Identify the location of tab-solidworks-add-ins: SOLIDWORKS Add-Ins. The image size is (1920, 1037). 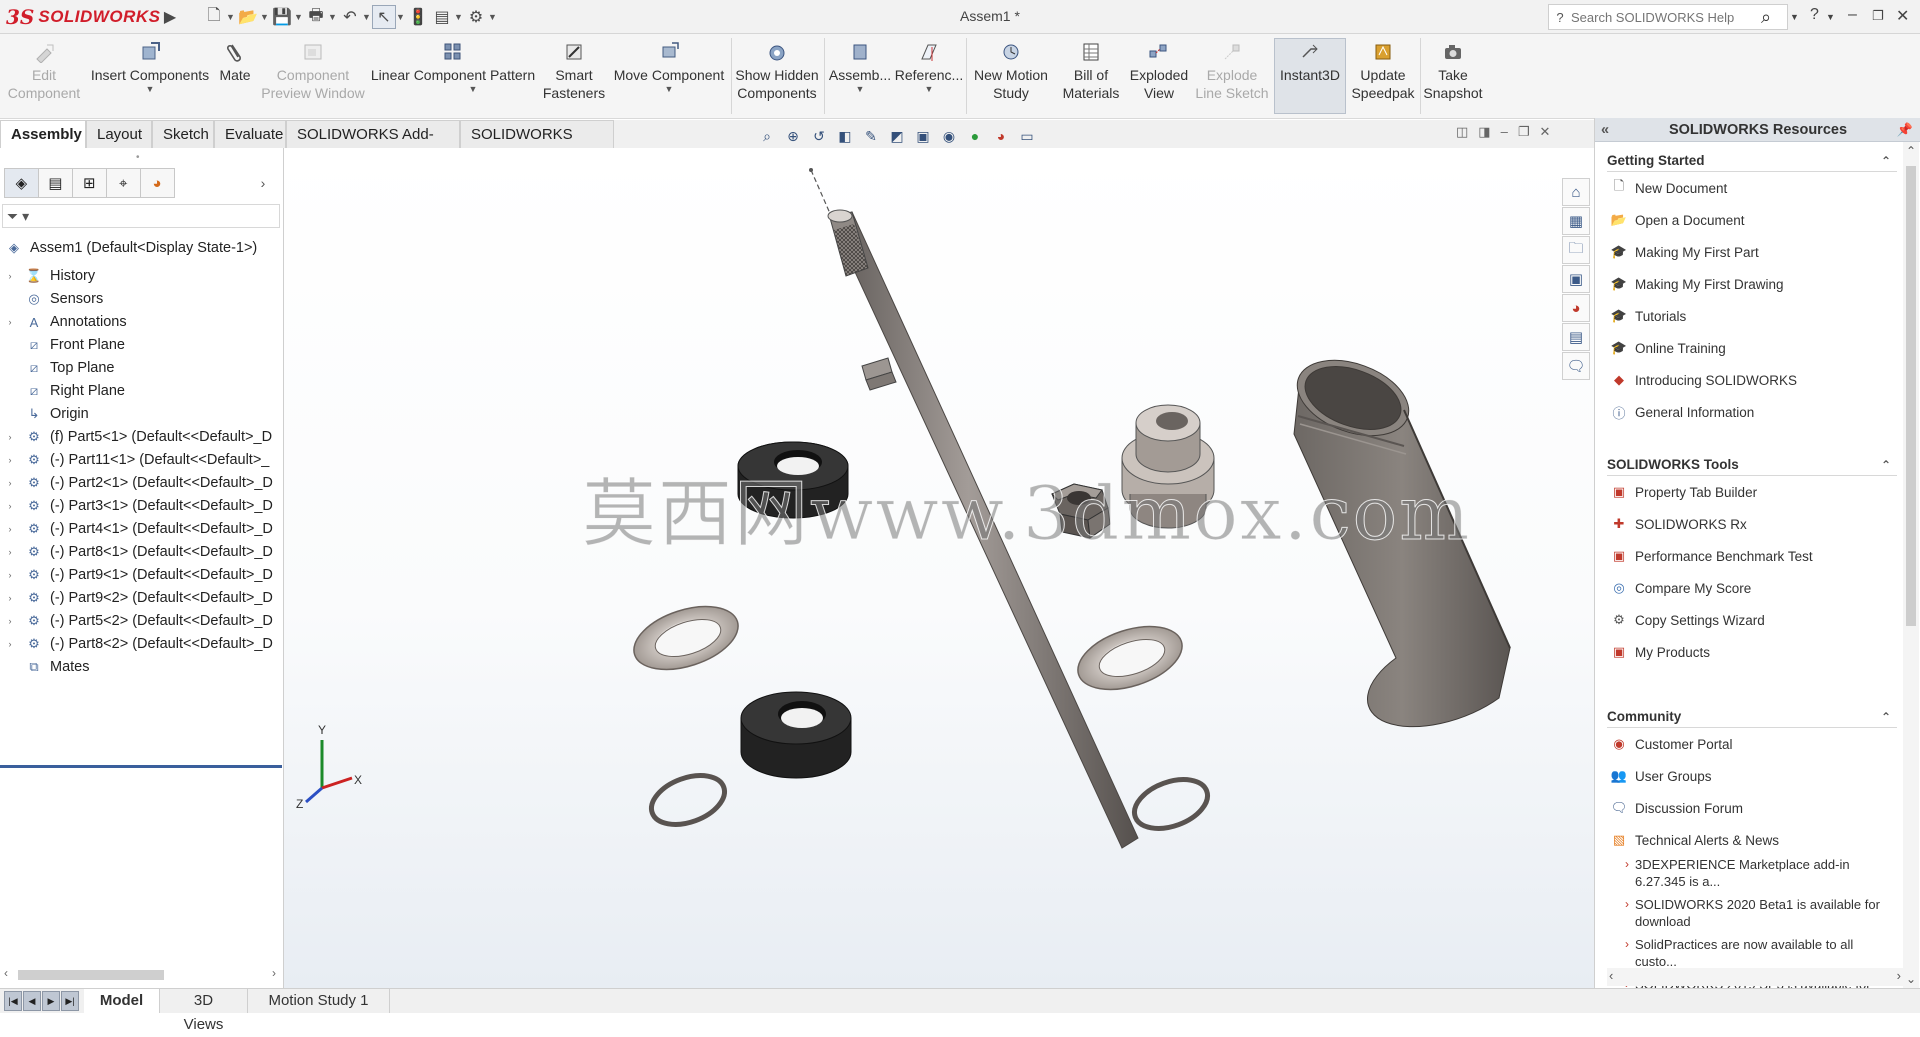
(373, 145).